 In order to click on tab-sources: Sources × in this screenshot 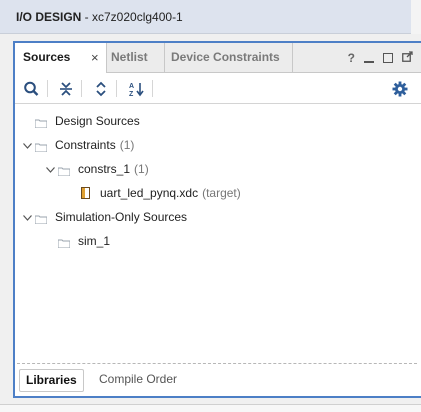, I will do `click(61, 58)`.